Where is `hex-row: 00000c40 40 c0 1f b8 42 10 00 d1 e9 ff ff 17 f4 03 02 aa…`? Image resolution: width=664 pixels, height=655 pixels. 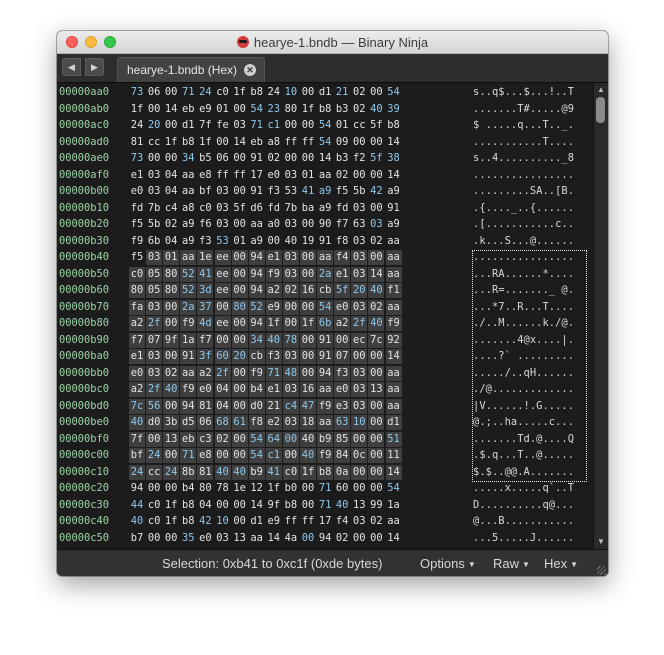 hex-row: 00000c40 40 c0 1f b8 42 10 00 d1 e9 ff ff 17 f4 03 02 aa… is located at coordinates (325, 521).